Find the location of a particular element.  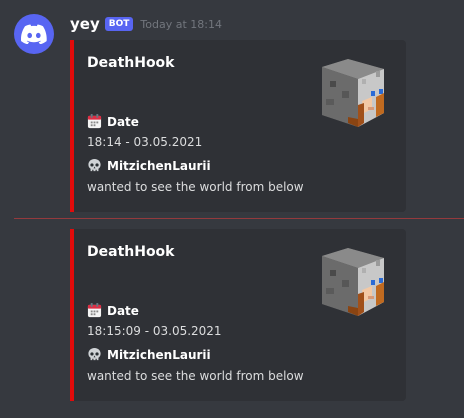

message-timestamp: Today at 18:14 is located at coordinates (181, 24).